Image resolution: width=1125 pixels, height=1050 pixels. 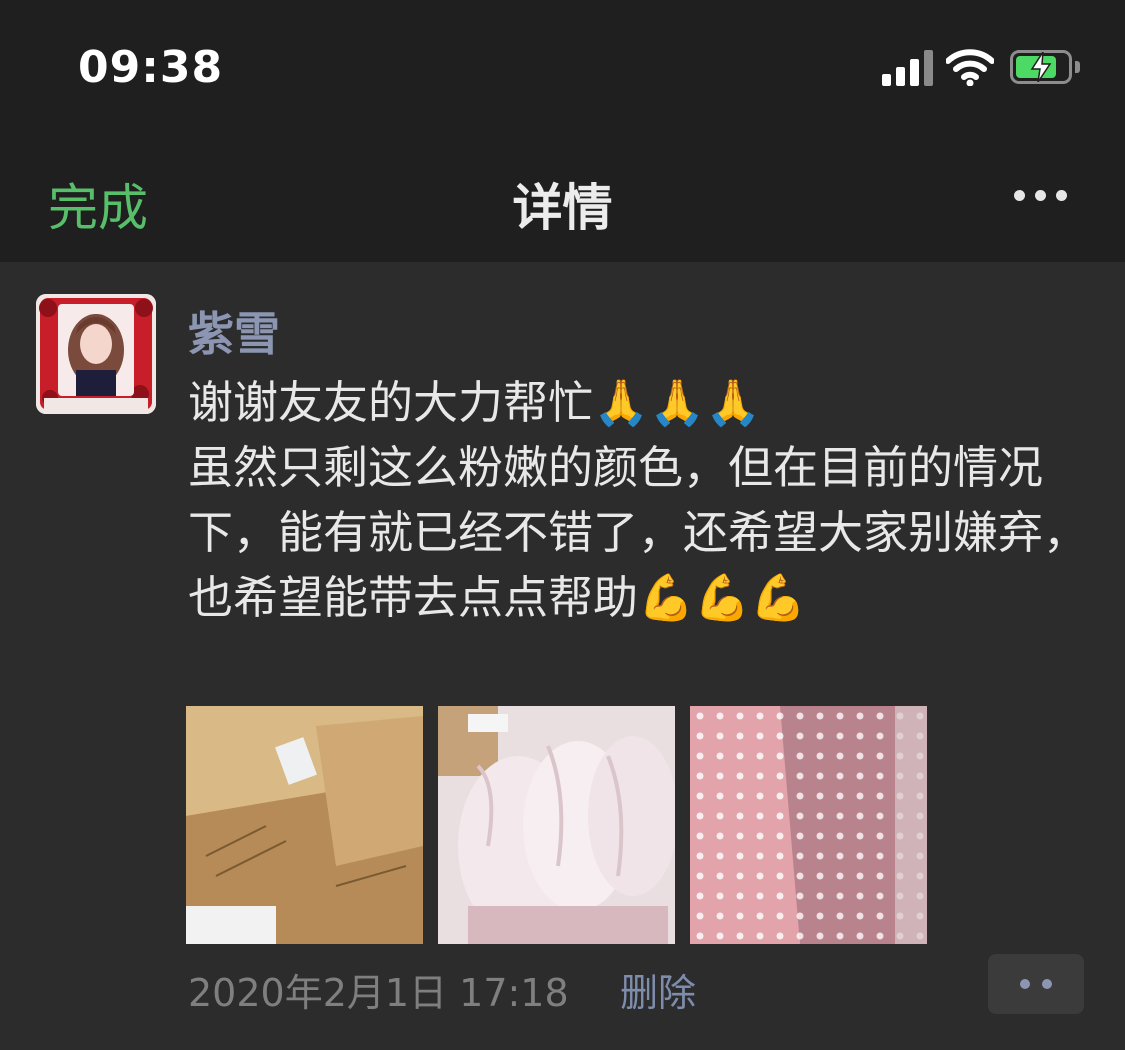 I want to click on photo-cardboard-boxes, so click(x=304, y=825).